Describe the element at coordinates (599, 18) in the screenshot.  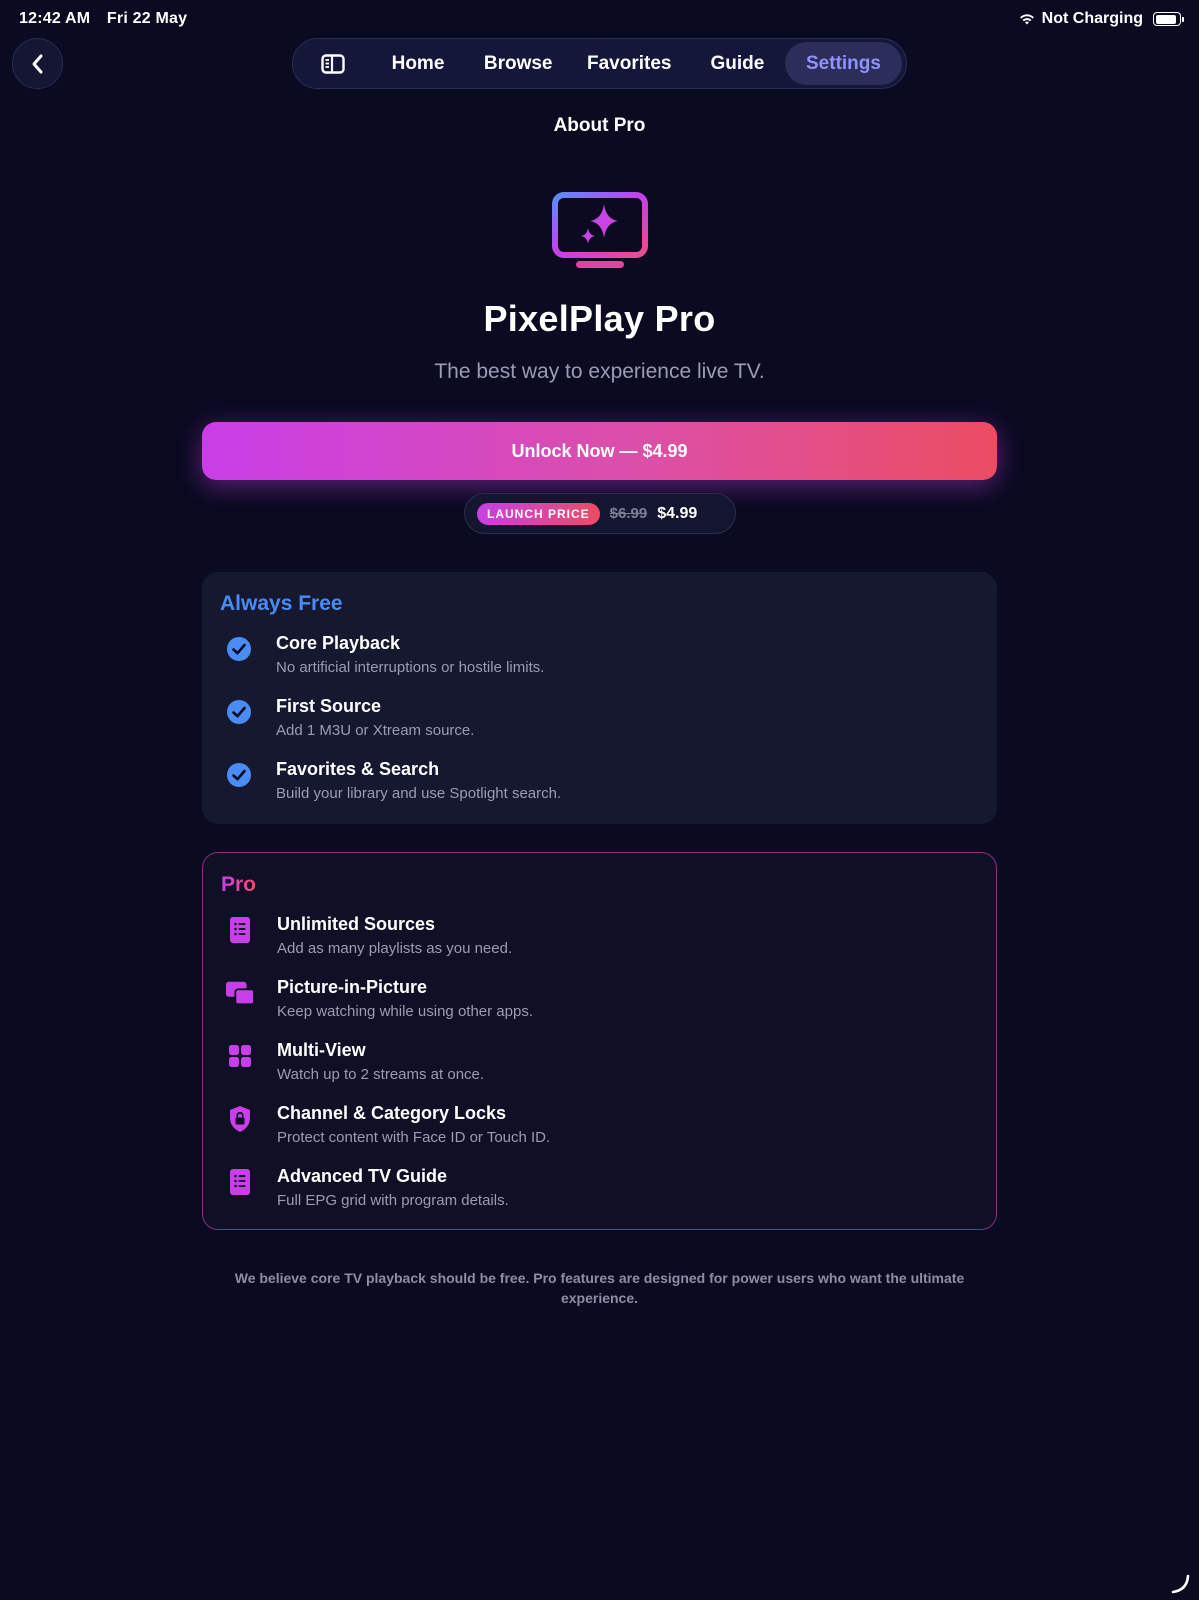
I see `status-bar: 12:42 AM Fri 22 May Not Charging` at that location.